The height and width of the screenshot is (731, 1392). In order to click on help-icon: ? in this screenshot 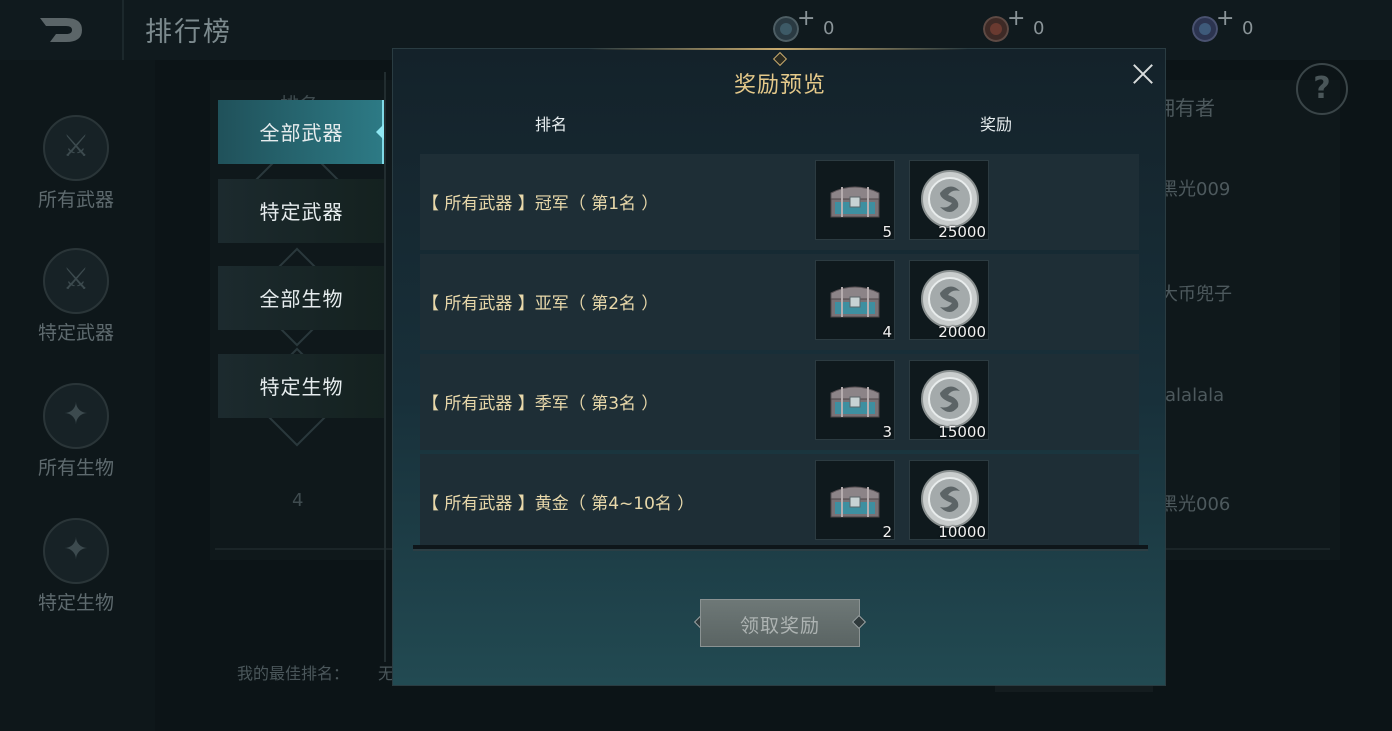, I will do `click(1322, 89)`.